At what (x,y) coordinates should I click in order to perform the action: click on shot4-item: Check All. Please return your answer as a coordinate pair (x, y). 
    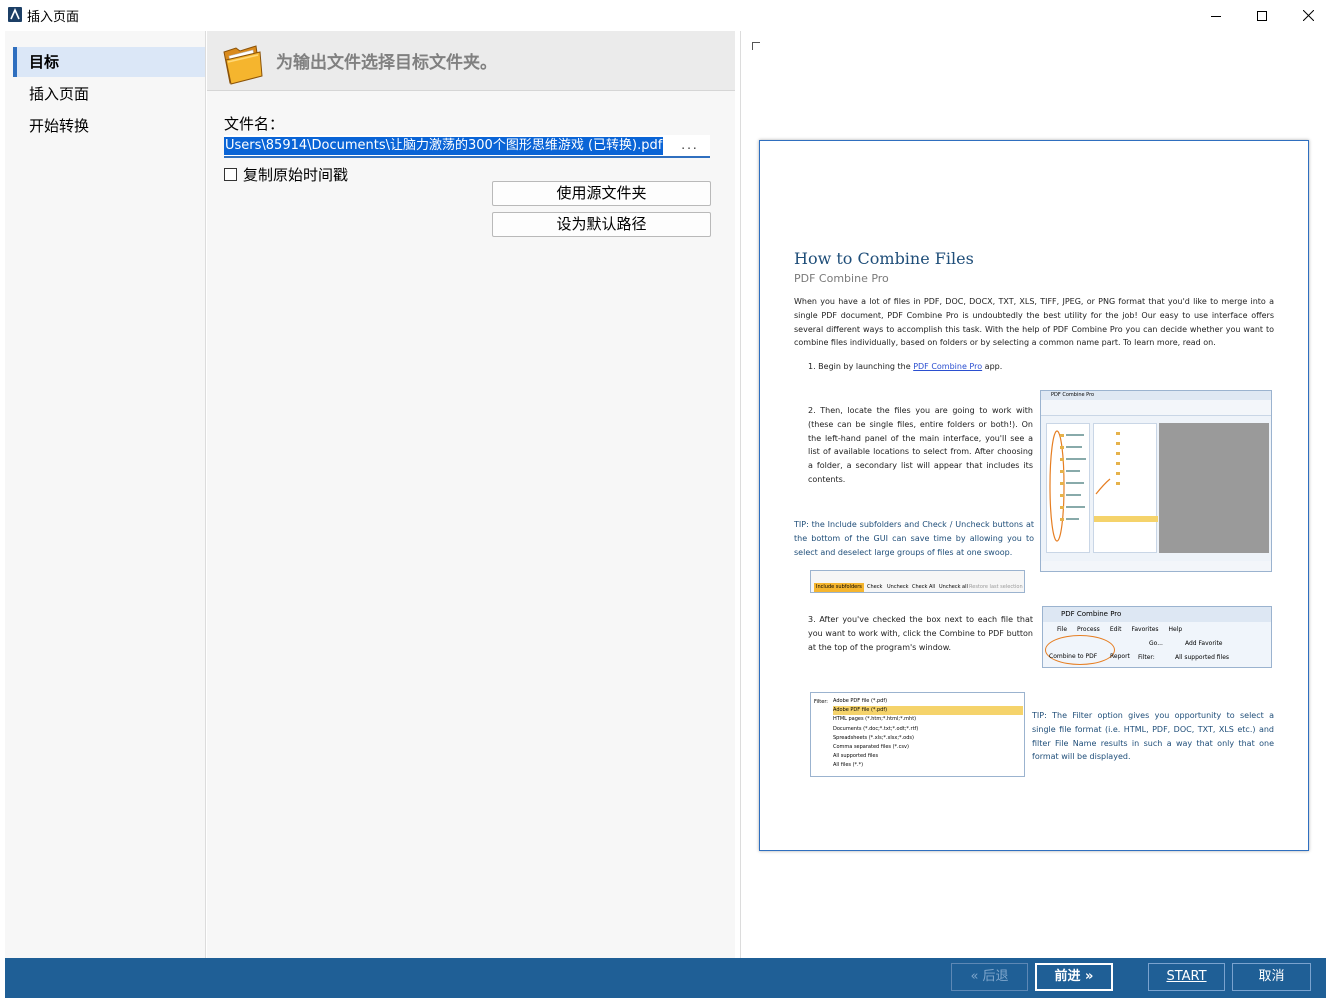
    Looking at the image, I should click on (924, 587).